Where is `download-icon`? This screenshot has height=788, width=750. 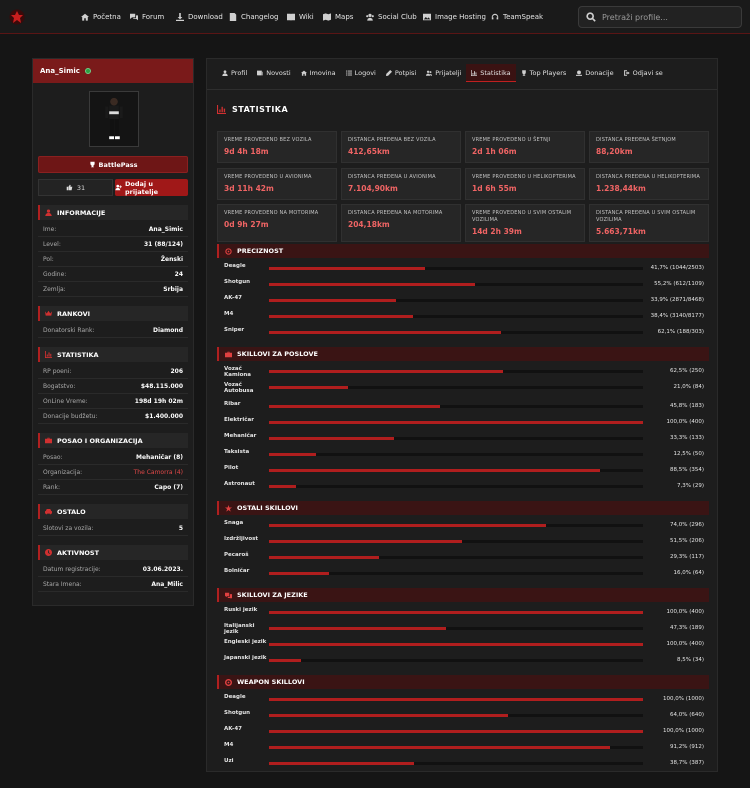 download-icon is located at coordinates (180, 17).